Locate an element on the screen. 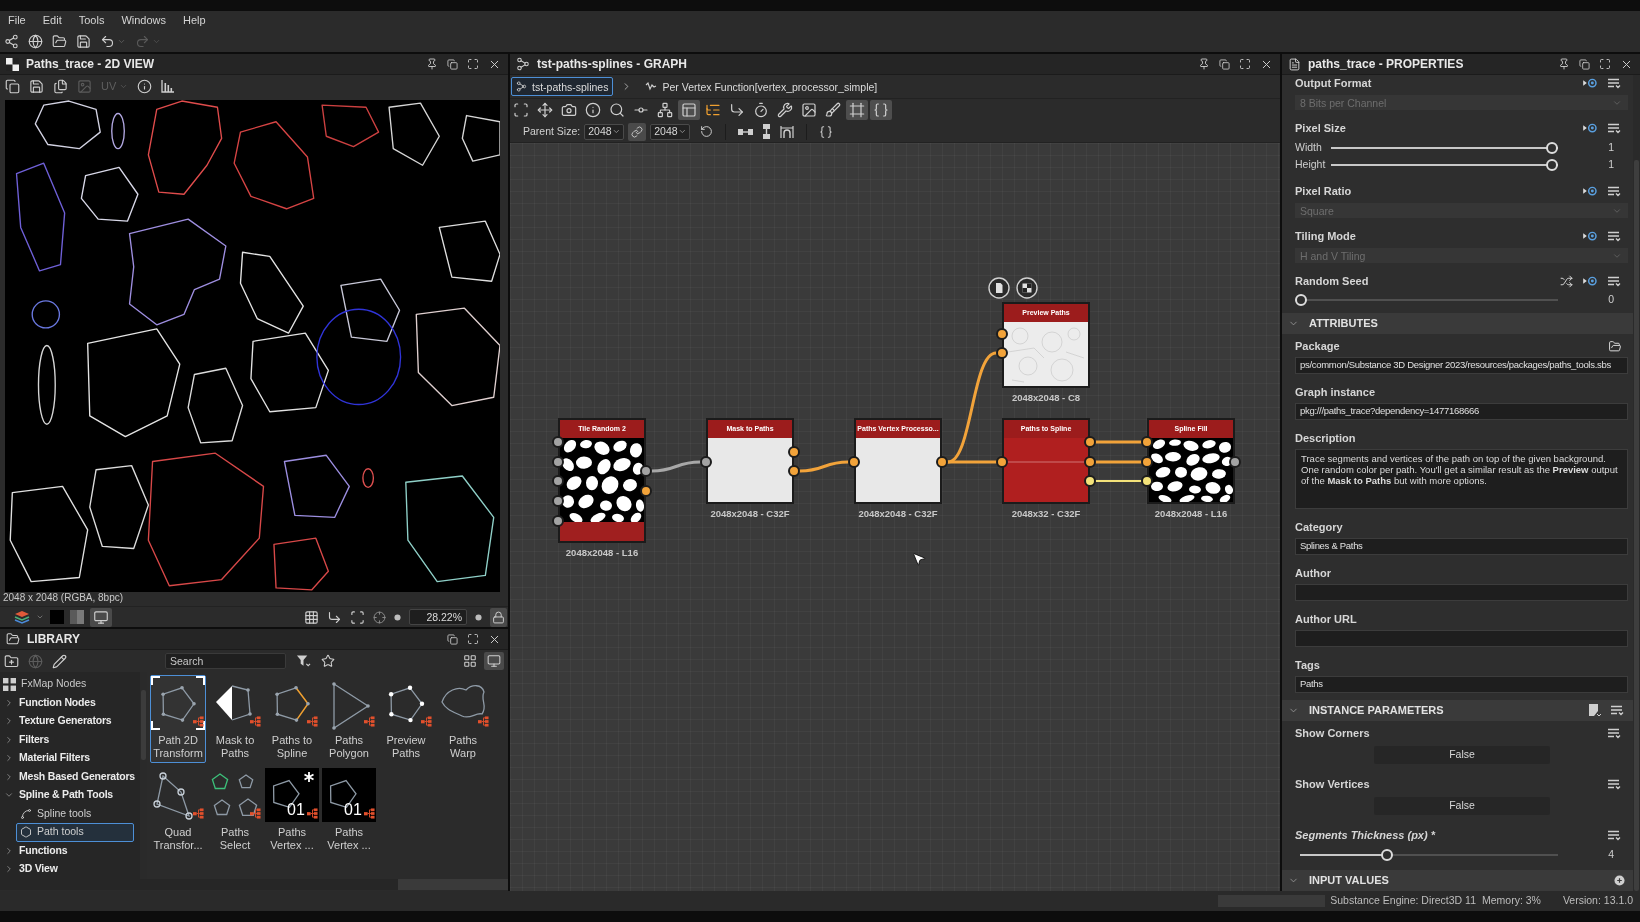 The height and width of the screenshot is (922, 1640). node-spacing-icon is located at coordinates (746, 131).